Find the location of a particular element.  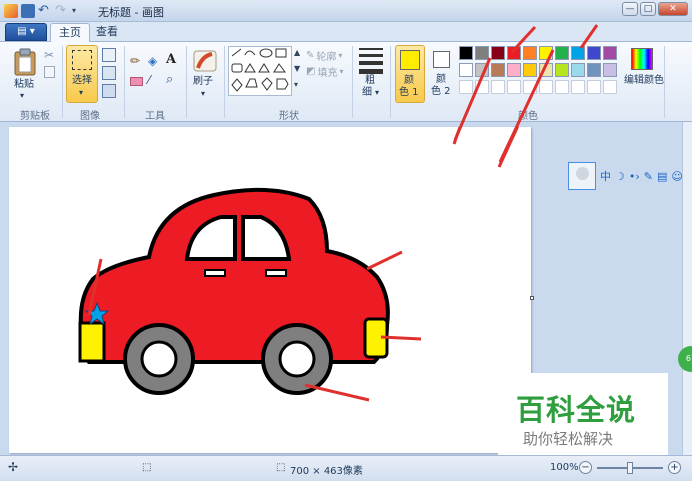

shapes-gallery is located at coordinates (260, 71).